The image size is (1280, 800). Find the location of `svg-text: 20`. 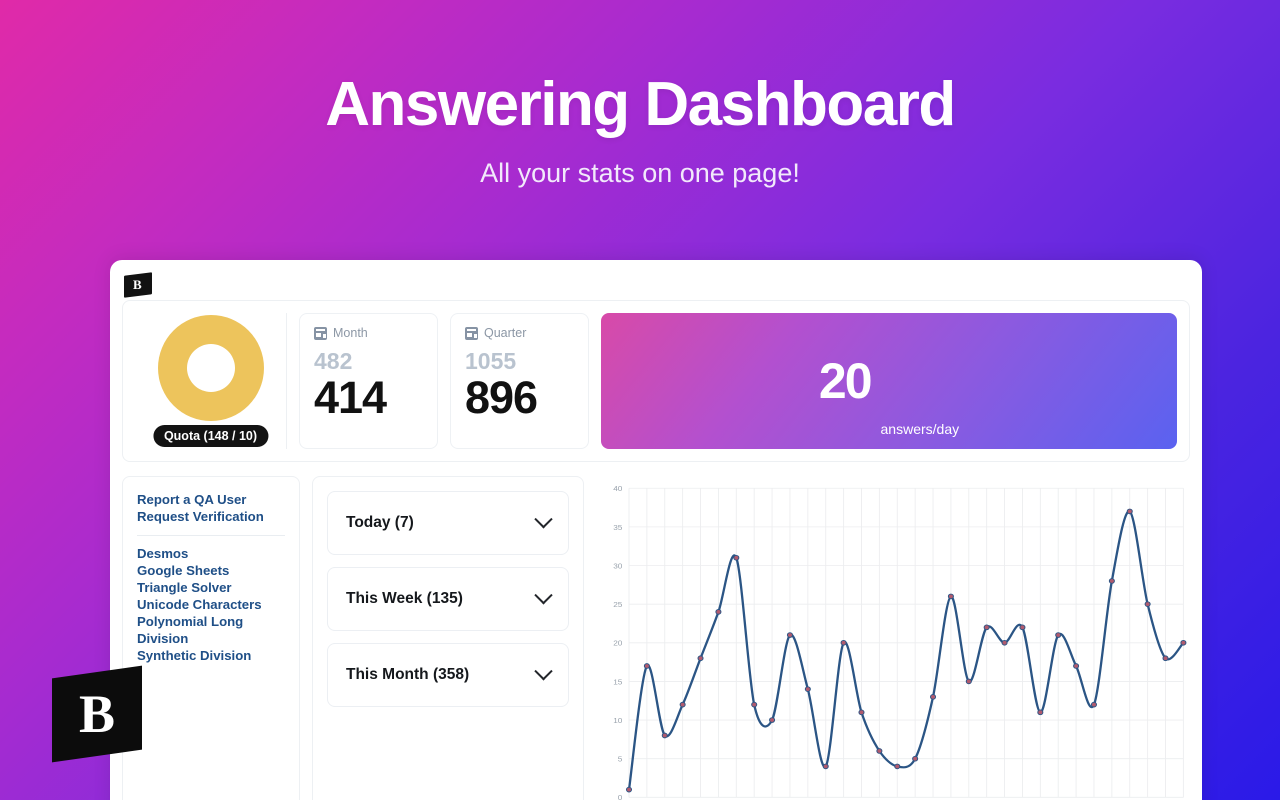

svg-text: 20 is located at coordinates (618, 643).